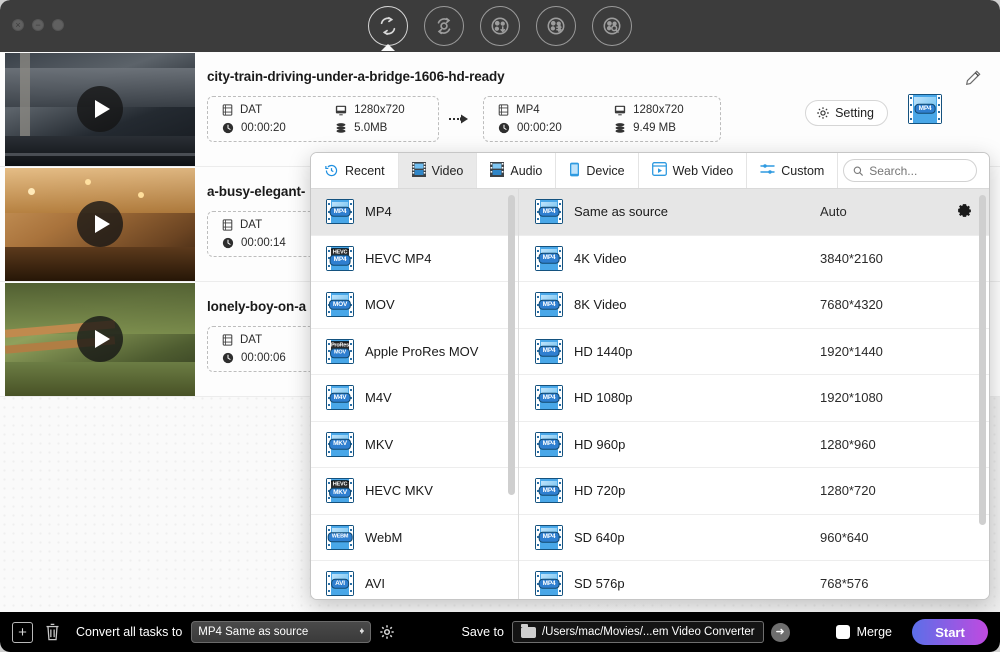  Describe the element at coordinates (414, 538) in the screenshot. I see `format-item: WEBM WebM` at that location.